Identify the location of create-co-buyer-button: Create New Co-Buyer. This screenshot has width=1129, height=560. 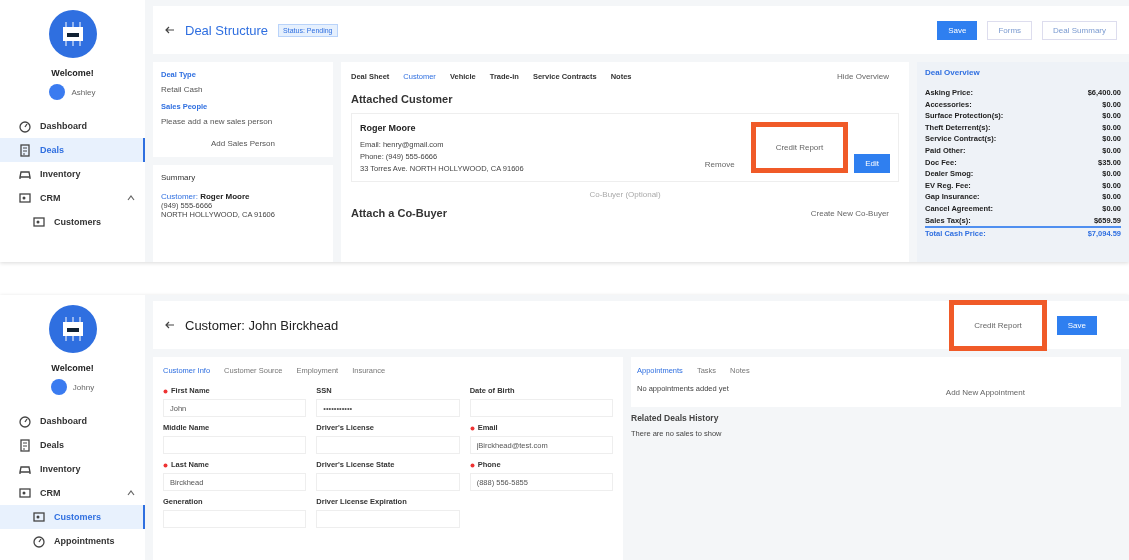
(849, 213).